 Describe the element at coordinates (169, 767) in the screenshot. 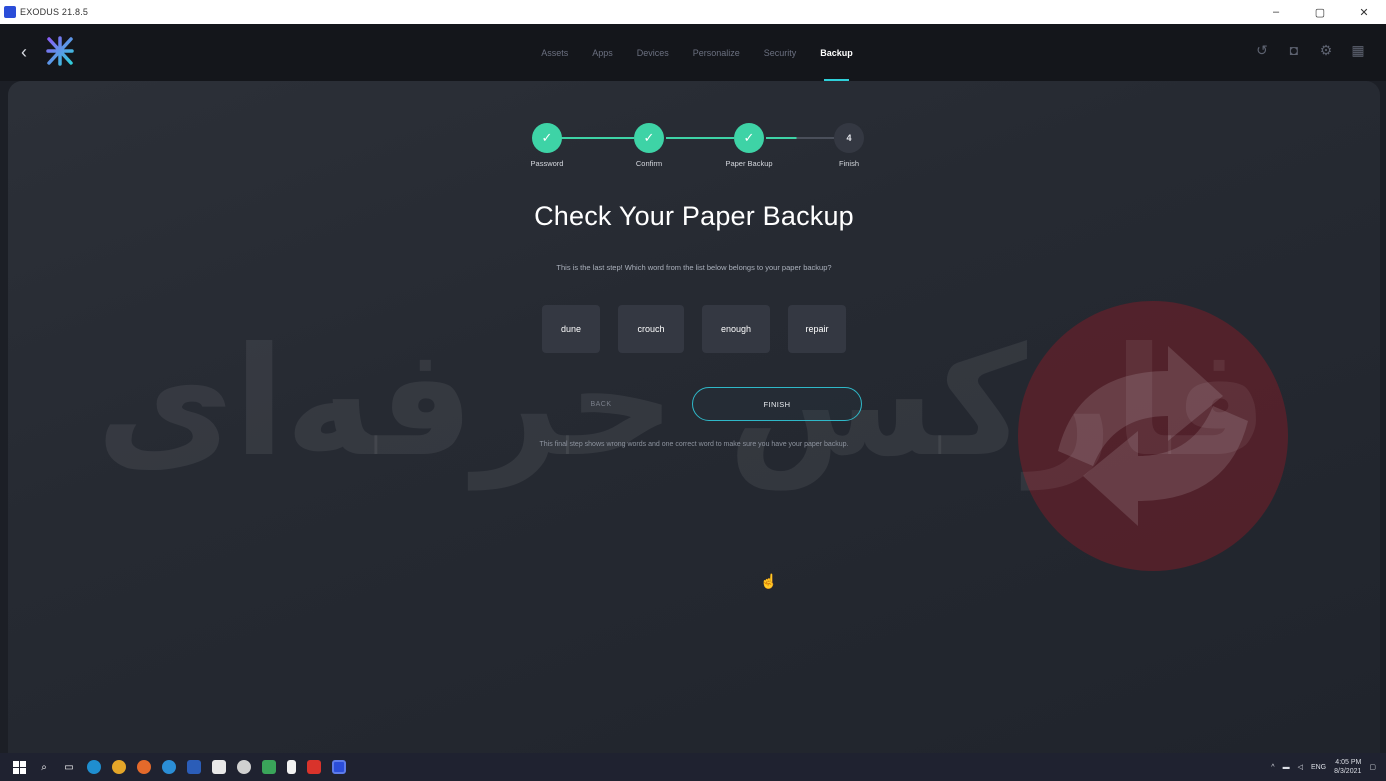

I see `app-icon-blue` at that location.